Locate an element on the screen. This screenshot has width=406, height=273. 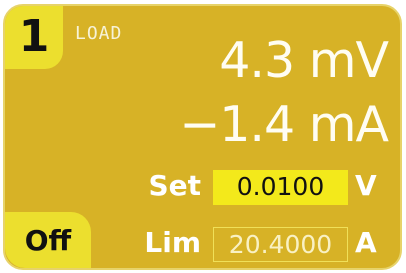
limit-label: Lim is located at coordinates (172, 242).